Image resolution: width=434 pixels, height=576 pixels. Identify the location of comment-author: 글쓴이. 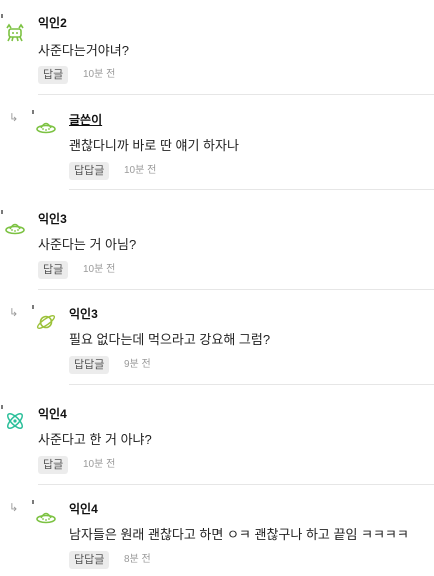
(85, 119).